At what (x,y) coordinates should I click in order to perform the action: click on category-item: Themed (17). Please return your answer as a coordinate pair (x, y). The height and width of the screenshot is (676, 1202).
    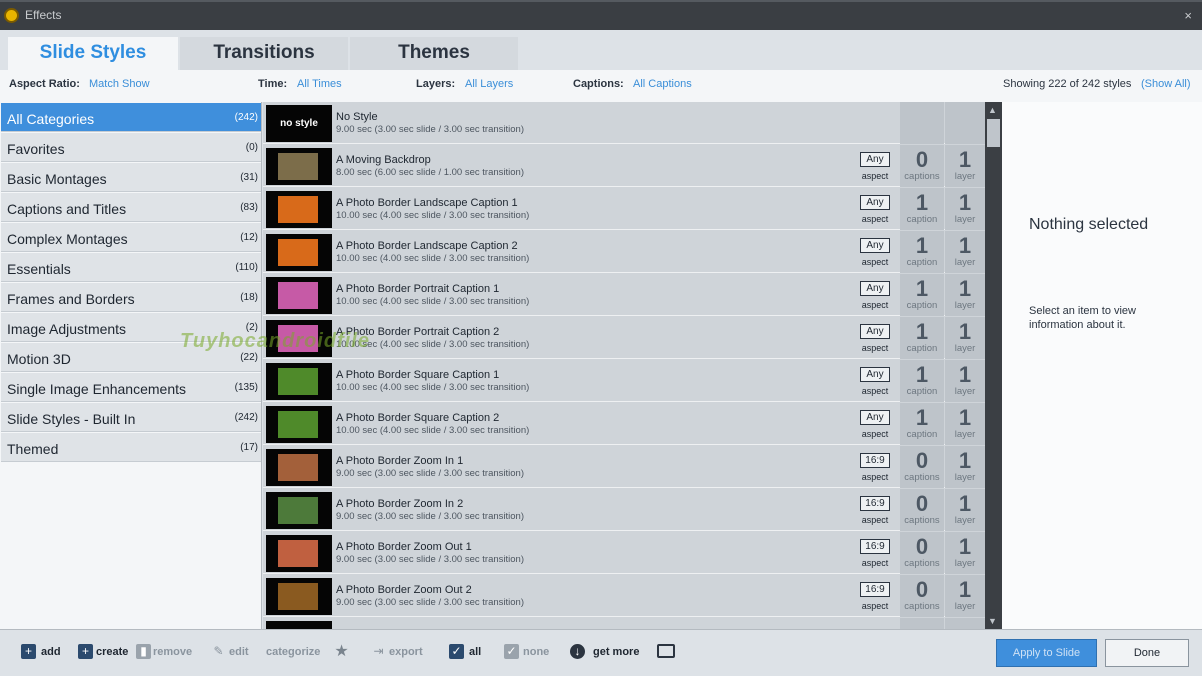
    Looking at the image, I should click on (131, 447).